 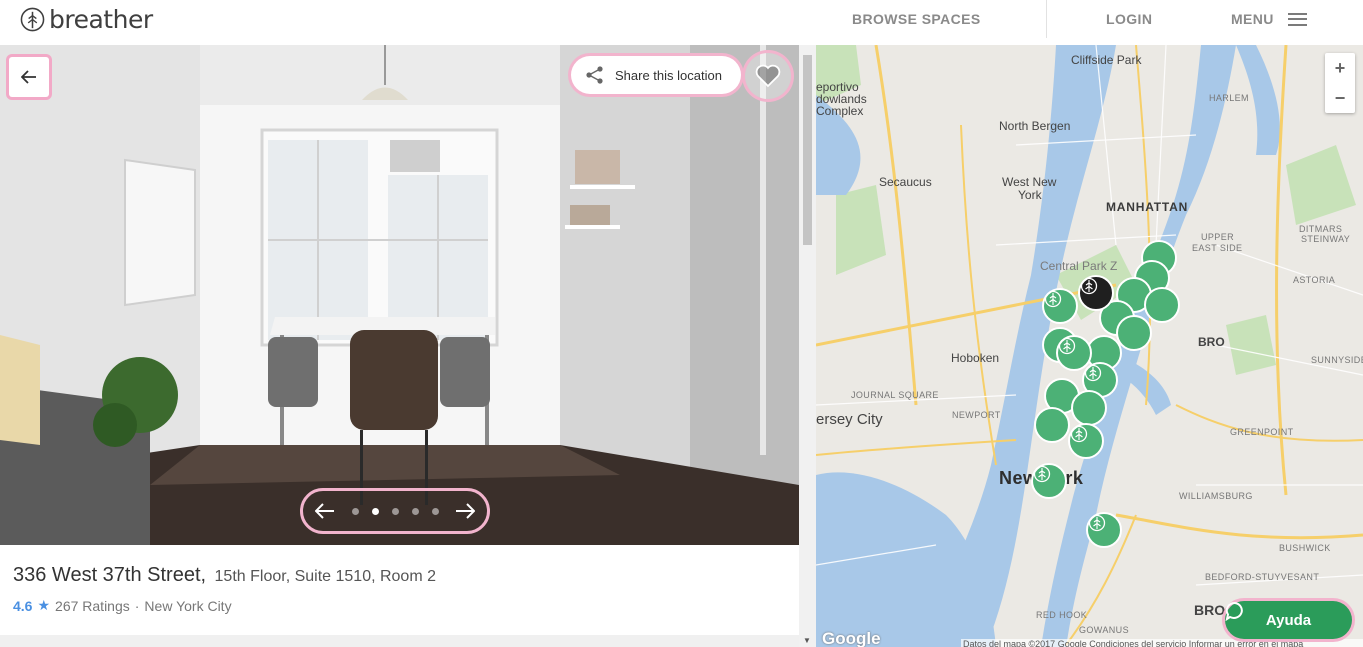 What do you see at coordinates (32, 19) in the screenshot?
I see `tree-logo-icon` at bounding box center [32, 19].